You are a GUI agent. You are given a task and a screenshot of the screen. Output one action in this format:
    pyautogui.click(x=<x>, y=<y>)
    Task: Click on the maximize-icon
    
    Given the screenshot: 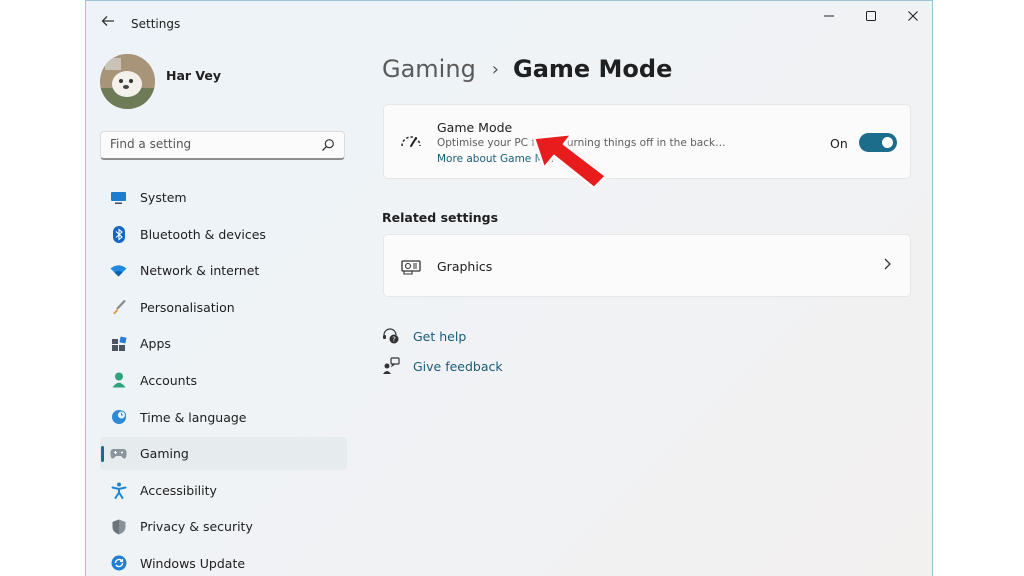 What is the action you would take?
    pyautogui.click(x=871, y=16)
    